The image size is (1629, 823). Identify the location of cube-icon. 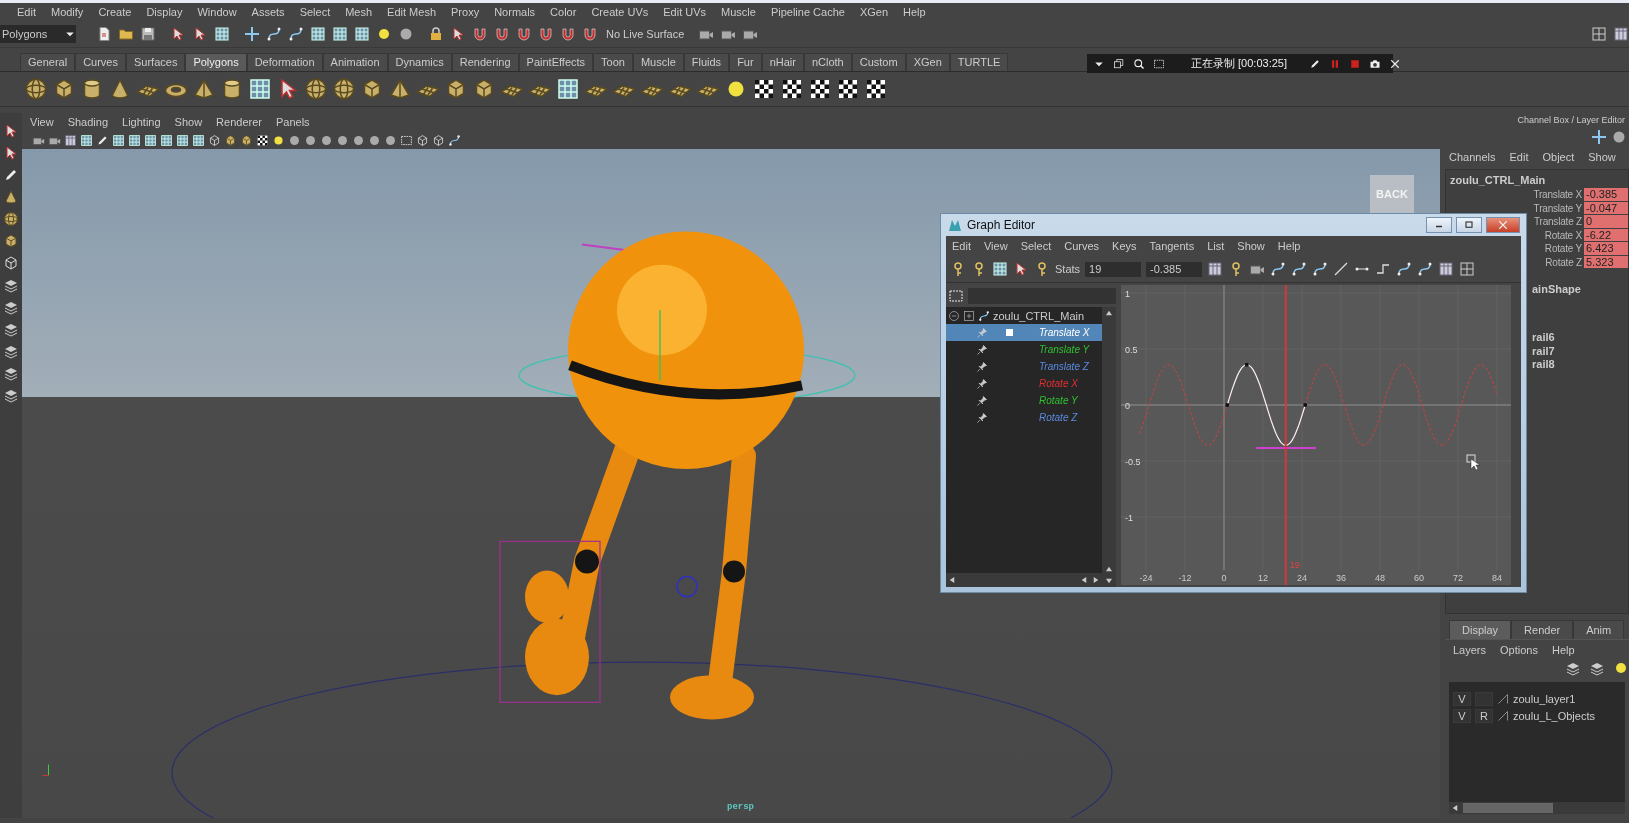
(11, 241).